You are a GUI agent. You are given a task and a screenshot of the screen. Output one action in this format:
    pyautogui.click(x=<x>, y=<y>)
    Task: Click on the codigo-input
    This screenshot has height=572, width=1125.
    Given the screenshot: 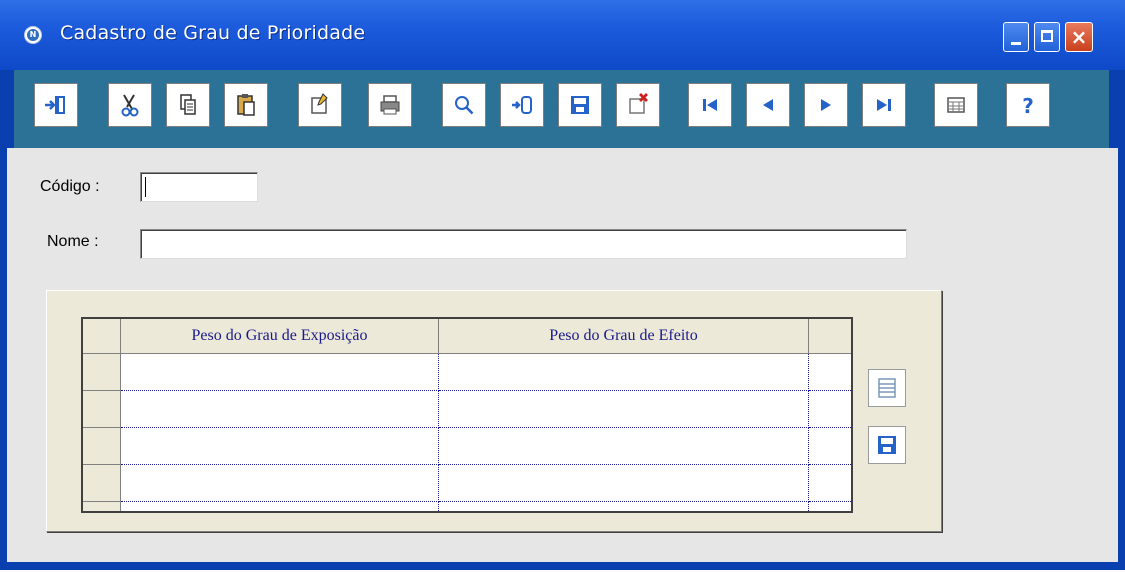 What is the action you would take?
    pyautogui.click(x=199, y=187)
    